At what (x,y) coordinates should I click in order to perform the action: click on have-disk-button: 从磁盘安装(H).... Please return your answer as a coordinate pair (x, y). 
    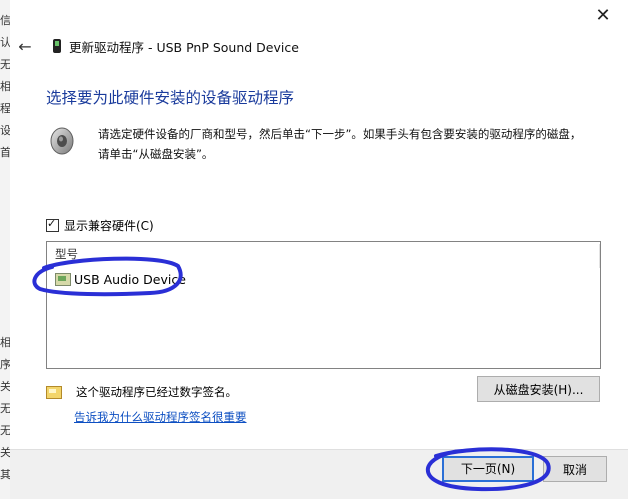
    Looking at the image, I should click on (538, 389).